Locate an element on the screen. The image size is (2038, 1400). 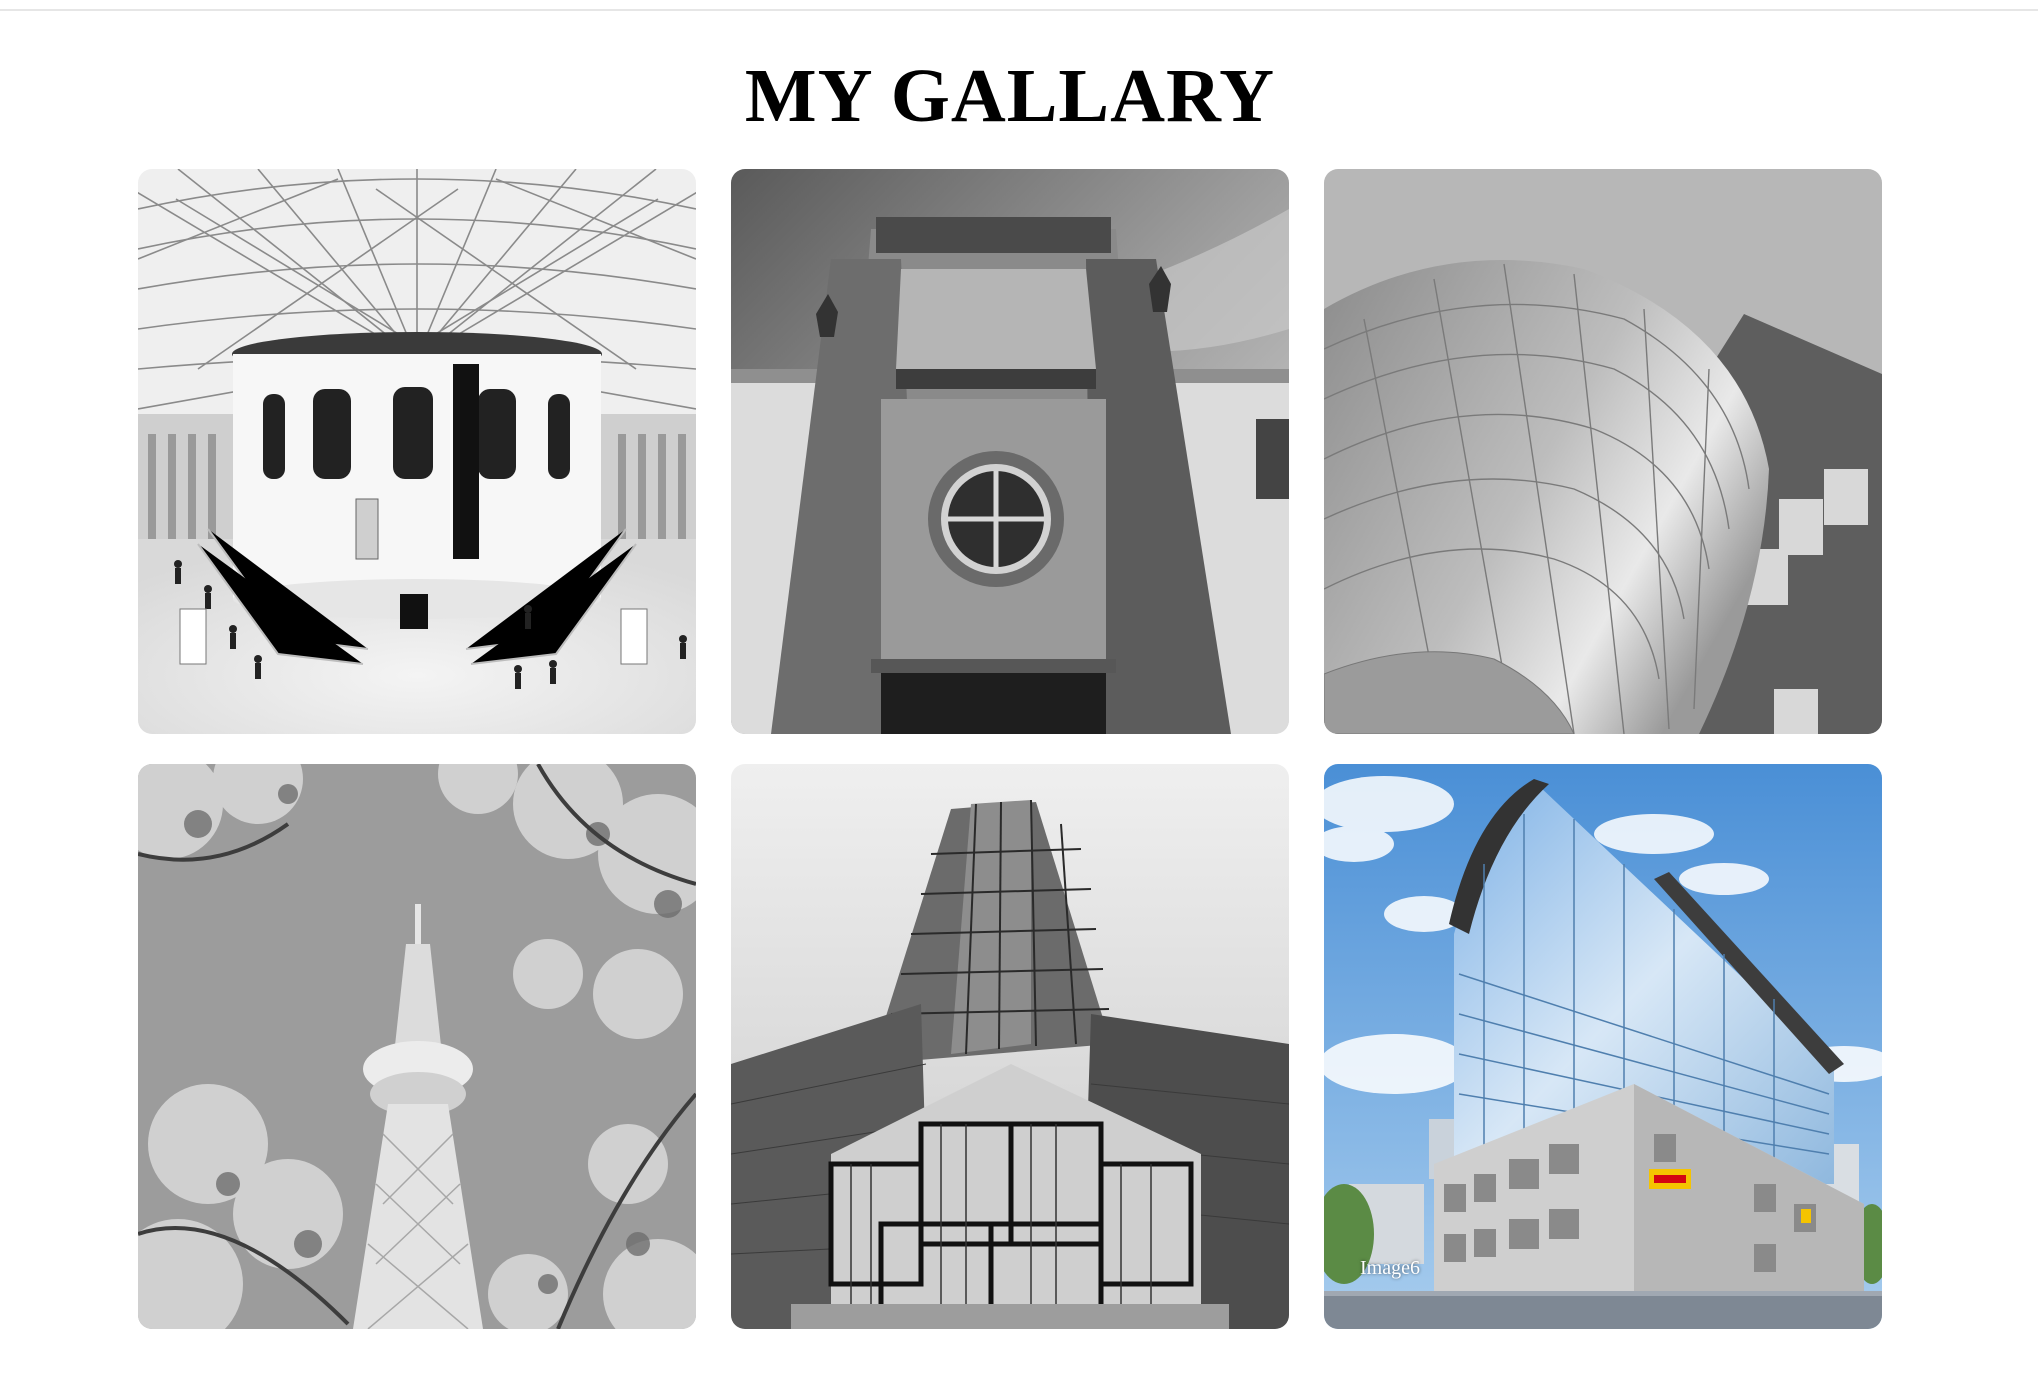
page-title: MY GALLARY is located at coordinates (1010, 96).